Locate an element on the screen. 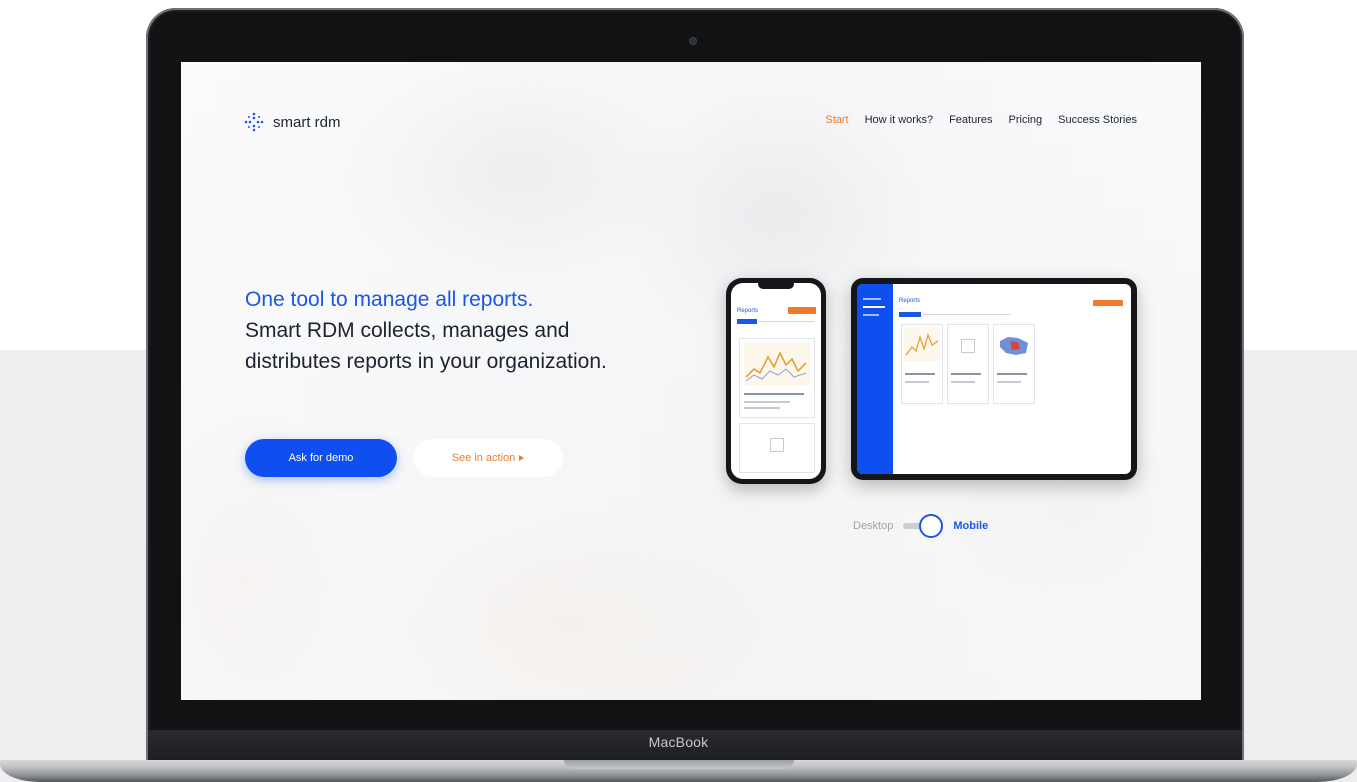 This screenshot has height=782, width=1357. ask-for-demo-button: Ask for demo is located at coordinates (321, 458).